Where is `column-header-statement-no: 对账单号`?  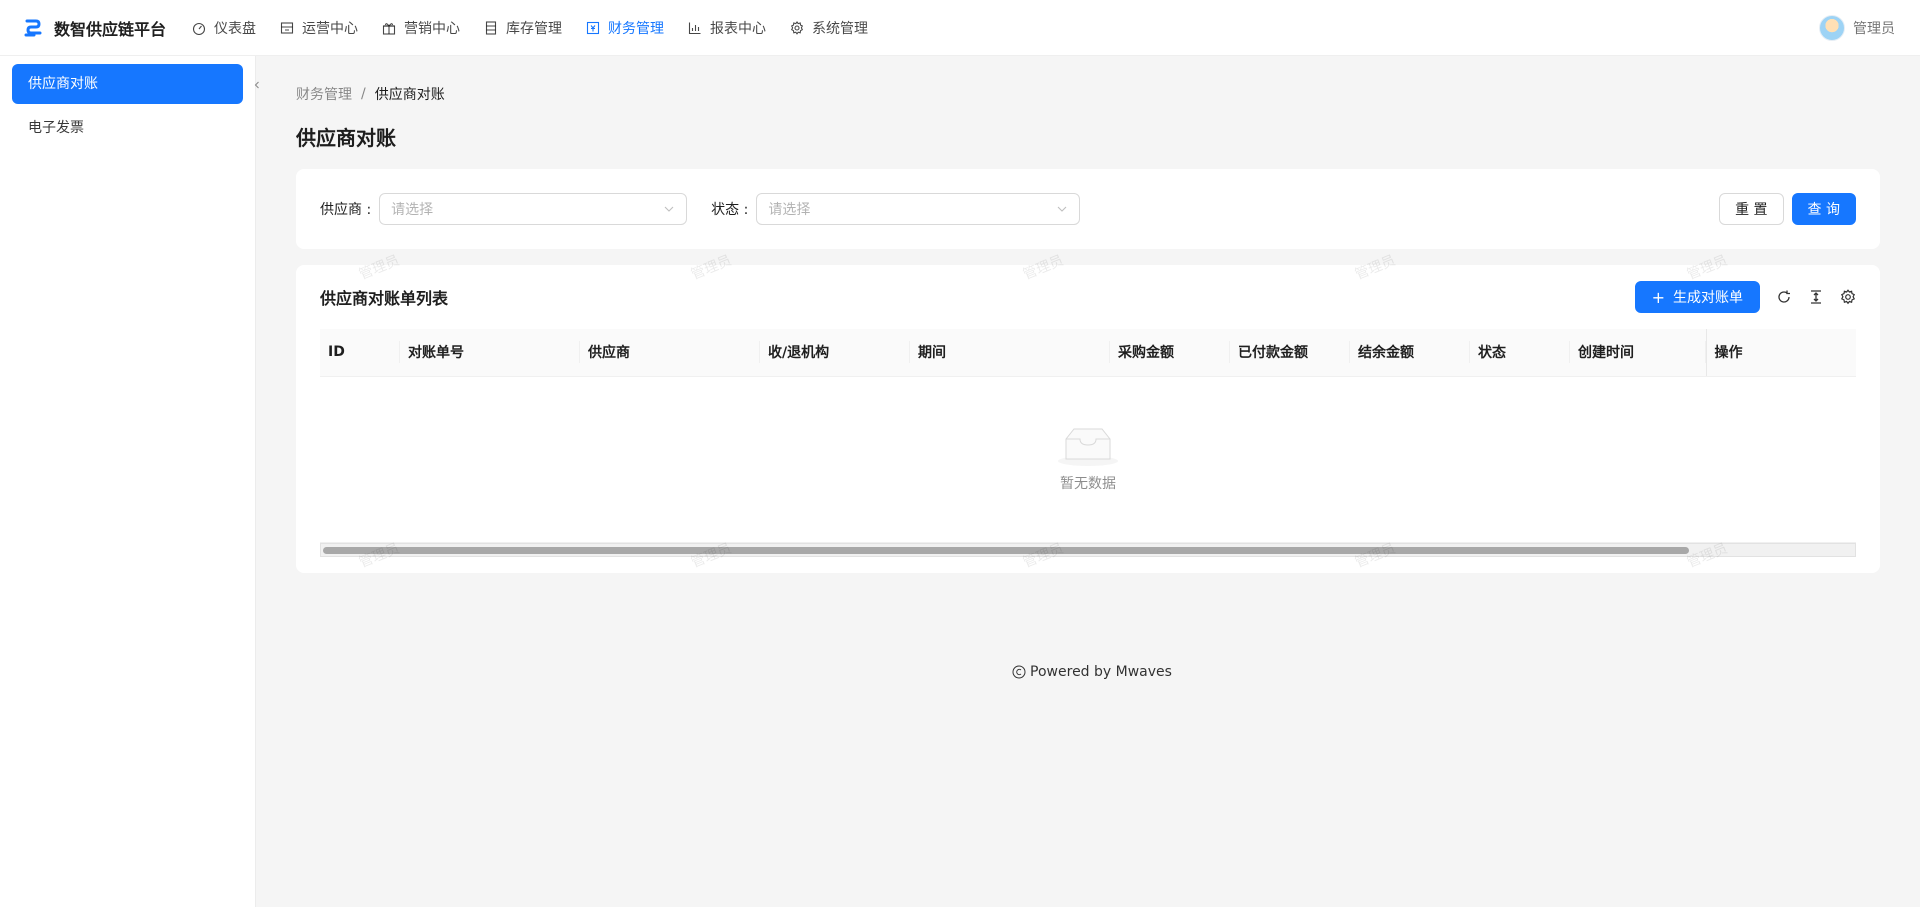
column-header-statement-no: 对账单号 is located at coordinates (490, 353).